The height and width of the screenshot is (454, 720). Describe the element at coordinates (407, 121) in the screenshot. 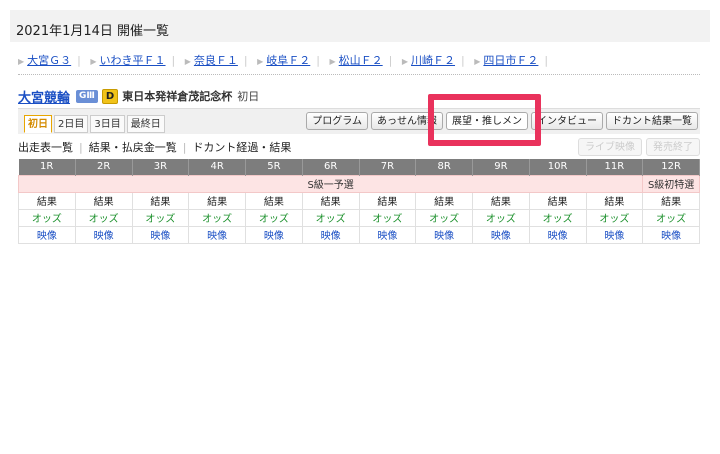

I see `assen-button: あっせん情報` at that location.